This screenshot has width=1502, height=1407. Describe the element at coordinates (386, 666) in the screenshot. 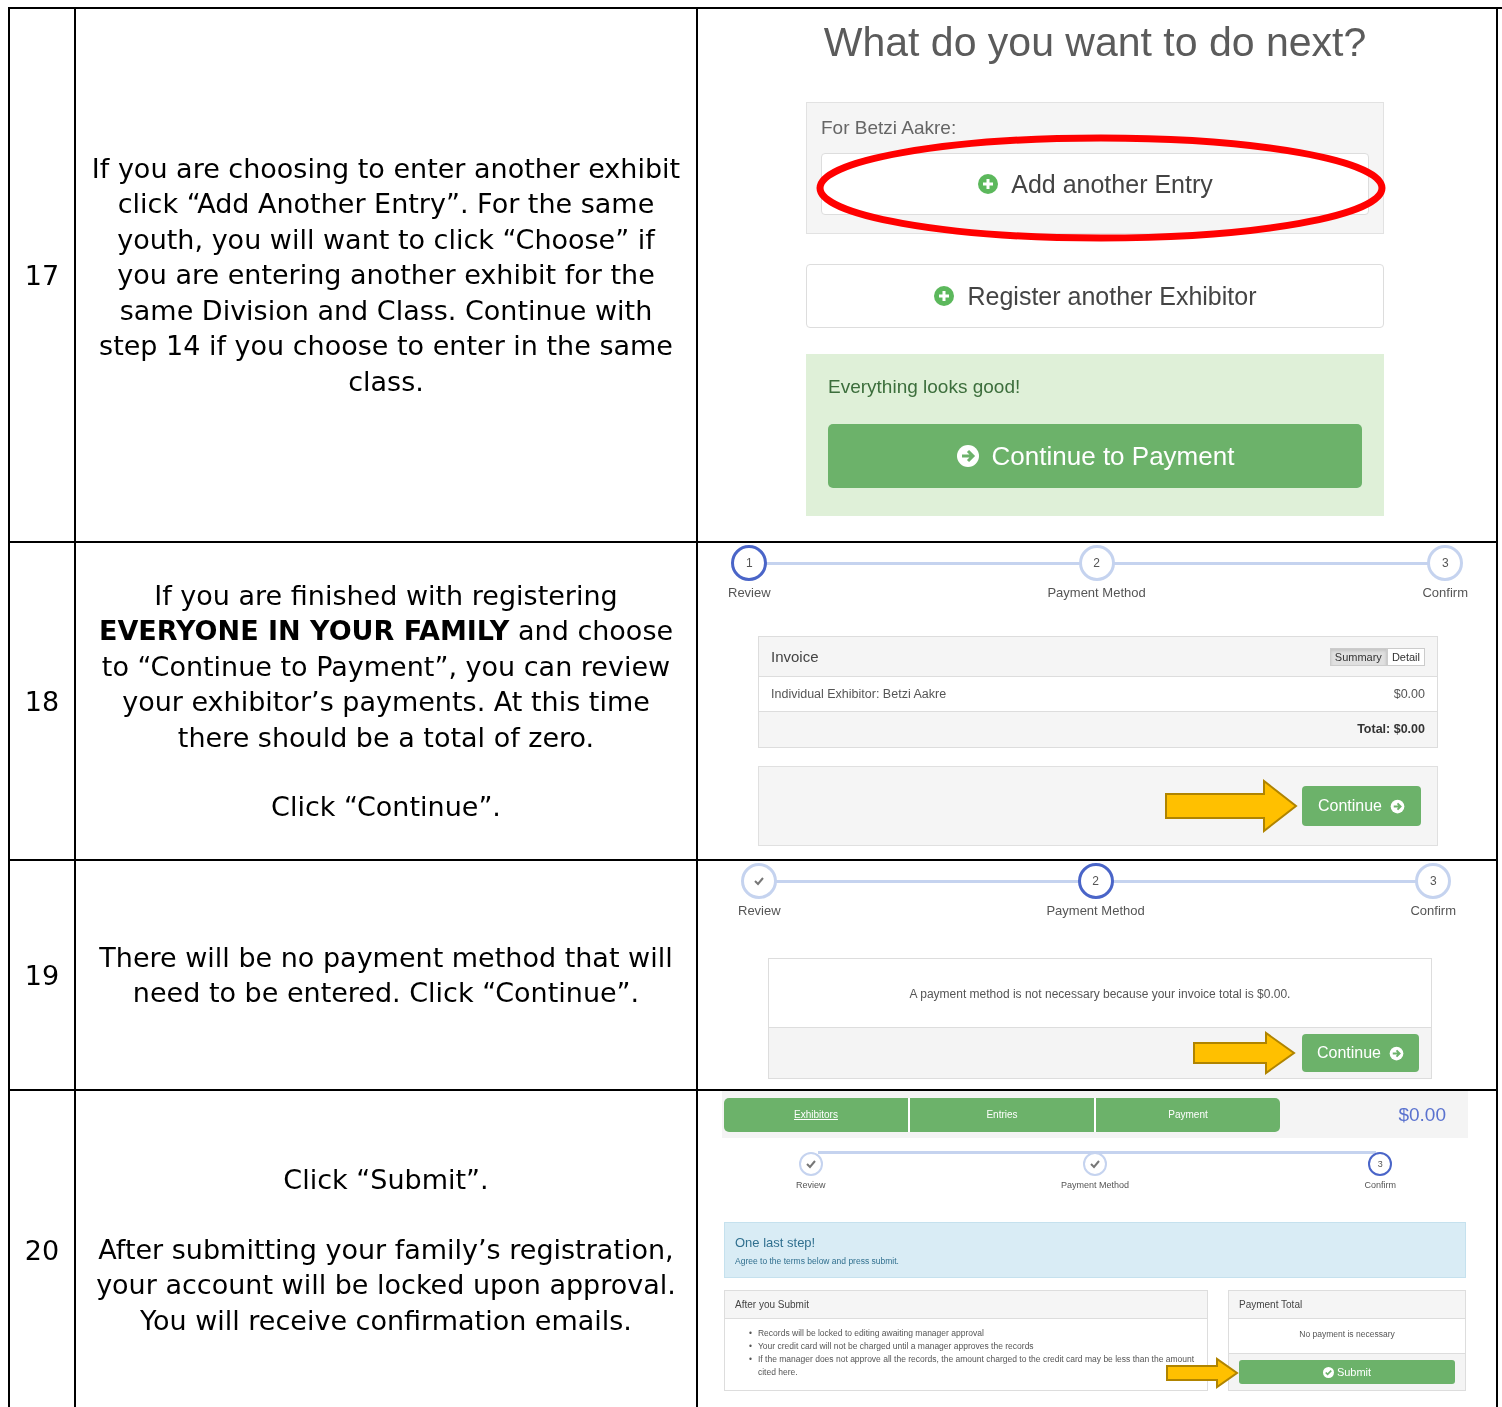

I see `instruction-text: If you are finished with registering EVERYONE IN YOUR FAMILY and choose to “Continue to Payment”, you can review your exhibitor’s payments. At this time there should be a total of zero.` at that location.